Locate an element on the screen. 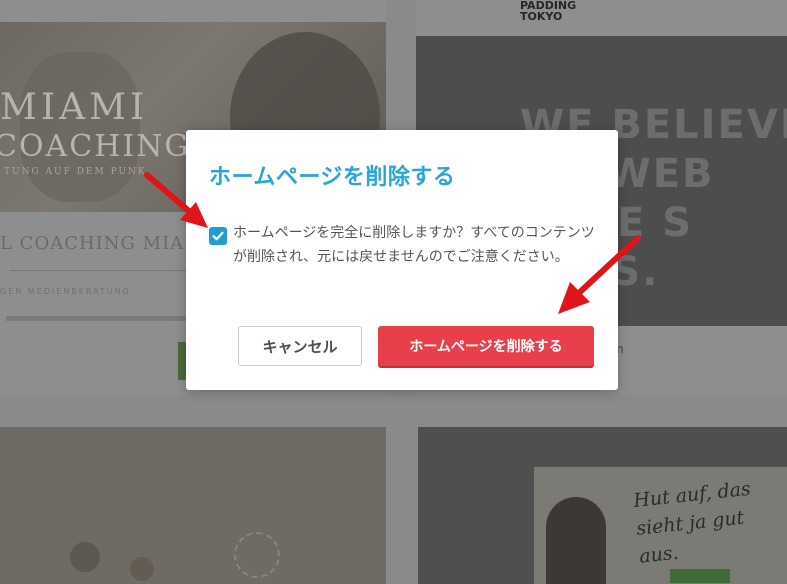 This screenshot has width=787, height=584. dialog-title: ホームページを削除する is located at coordinates (332, 177).